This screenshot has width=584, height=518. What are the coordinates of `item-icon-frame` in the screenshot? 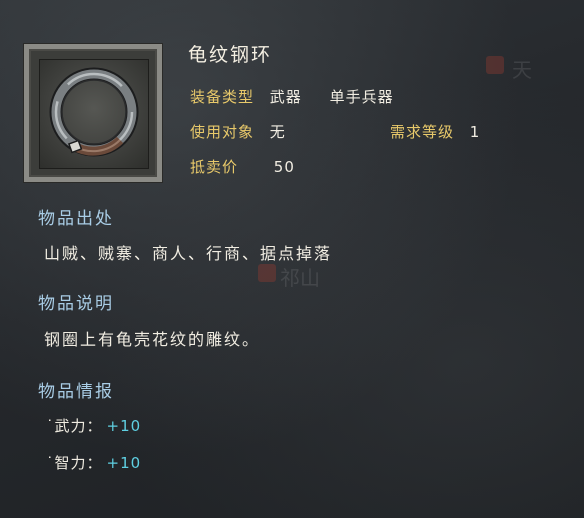 It's located at (93, 113).